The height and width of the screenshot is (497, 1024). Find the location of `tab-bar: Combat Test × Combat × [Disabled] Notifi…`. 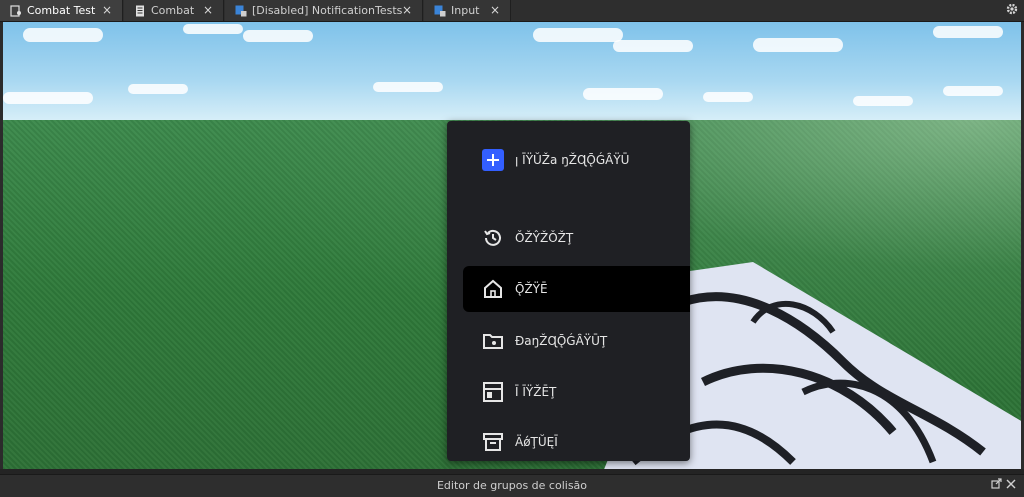

tab-bar: Combat Test × Combat × [Disabled] Notifi… is located at coordinates (512, 11).